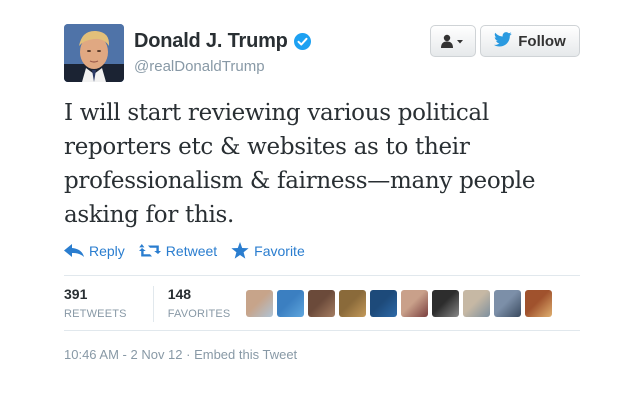  What do you see at coordinates (95, 303) in the screenshot?
I see `retweets-stat: 391 RETWEETS` at bounding box center [95, 303].